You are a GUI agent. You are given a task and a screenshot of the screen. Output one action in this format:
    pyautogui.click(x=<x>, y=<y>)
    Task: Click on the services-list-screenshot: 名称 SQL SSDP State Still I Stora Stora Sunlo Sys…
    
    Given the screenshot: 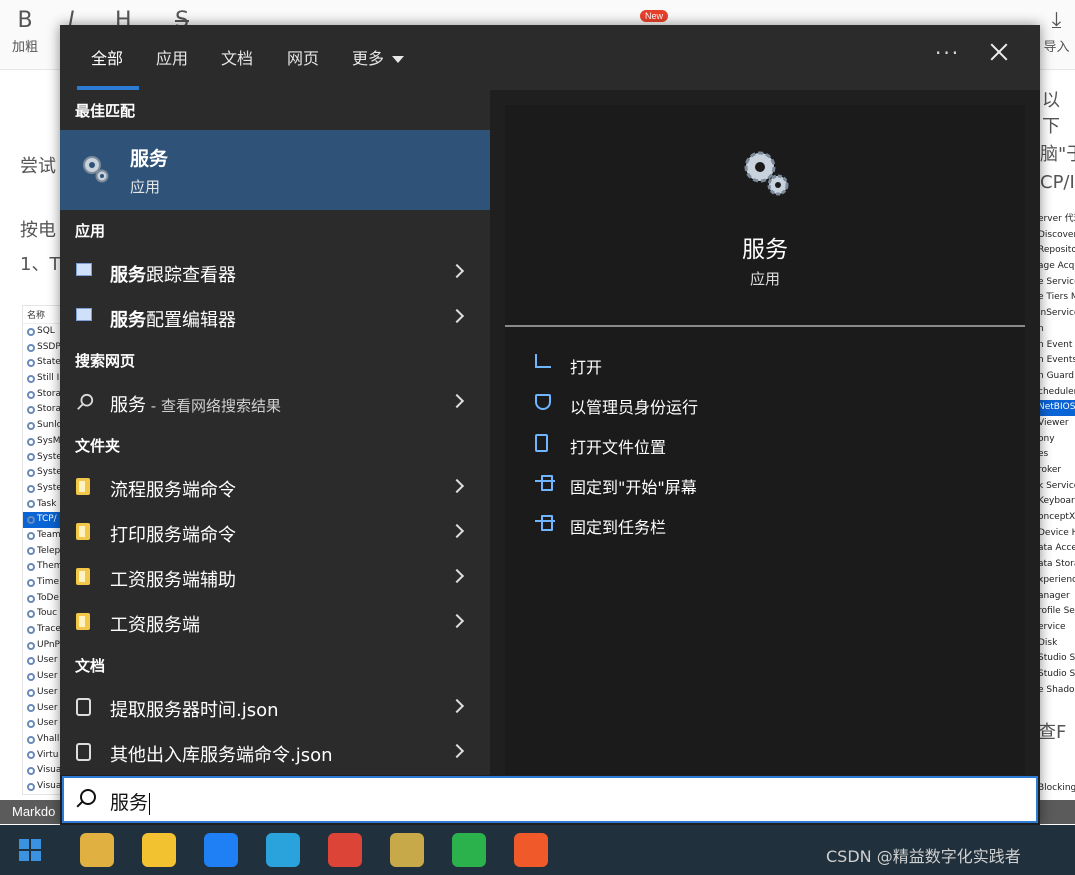 What is the action you would take?
    pyautogui.click(x=42, y=550)
    